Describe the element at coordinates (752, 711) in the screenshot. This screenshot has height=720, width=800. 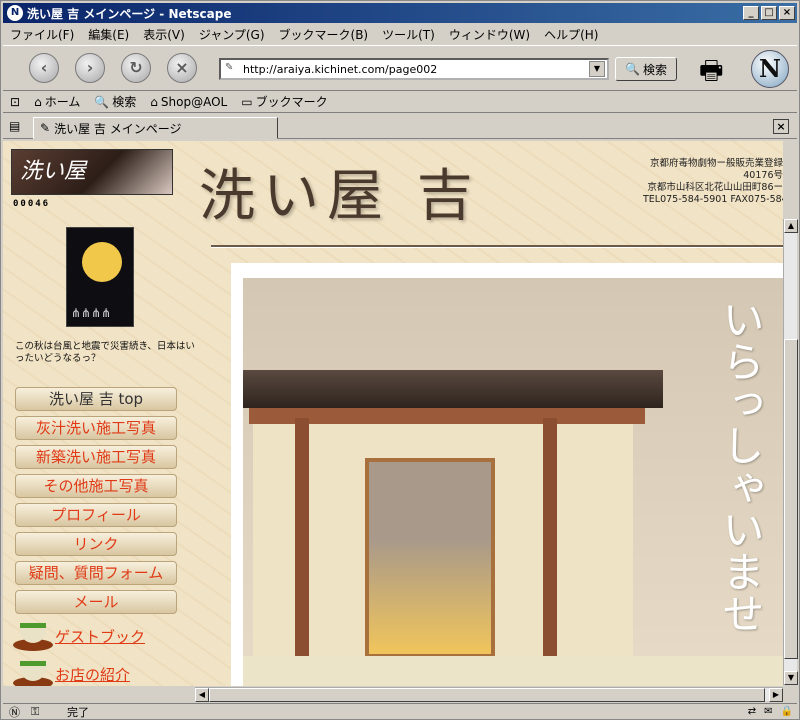
I see `connection-icon: ⇄` at that location.